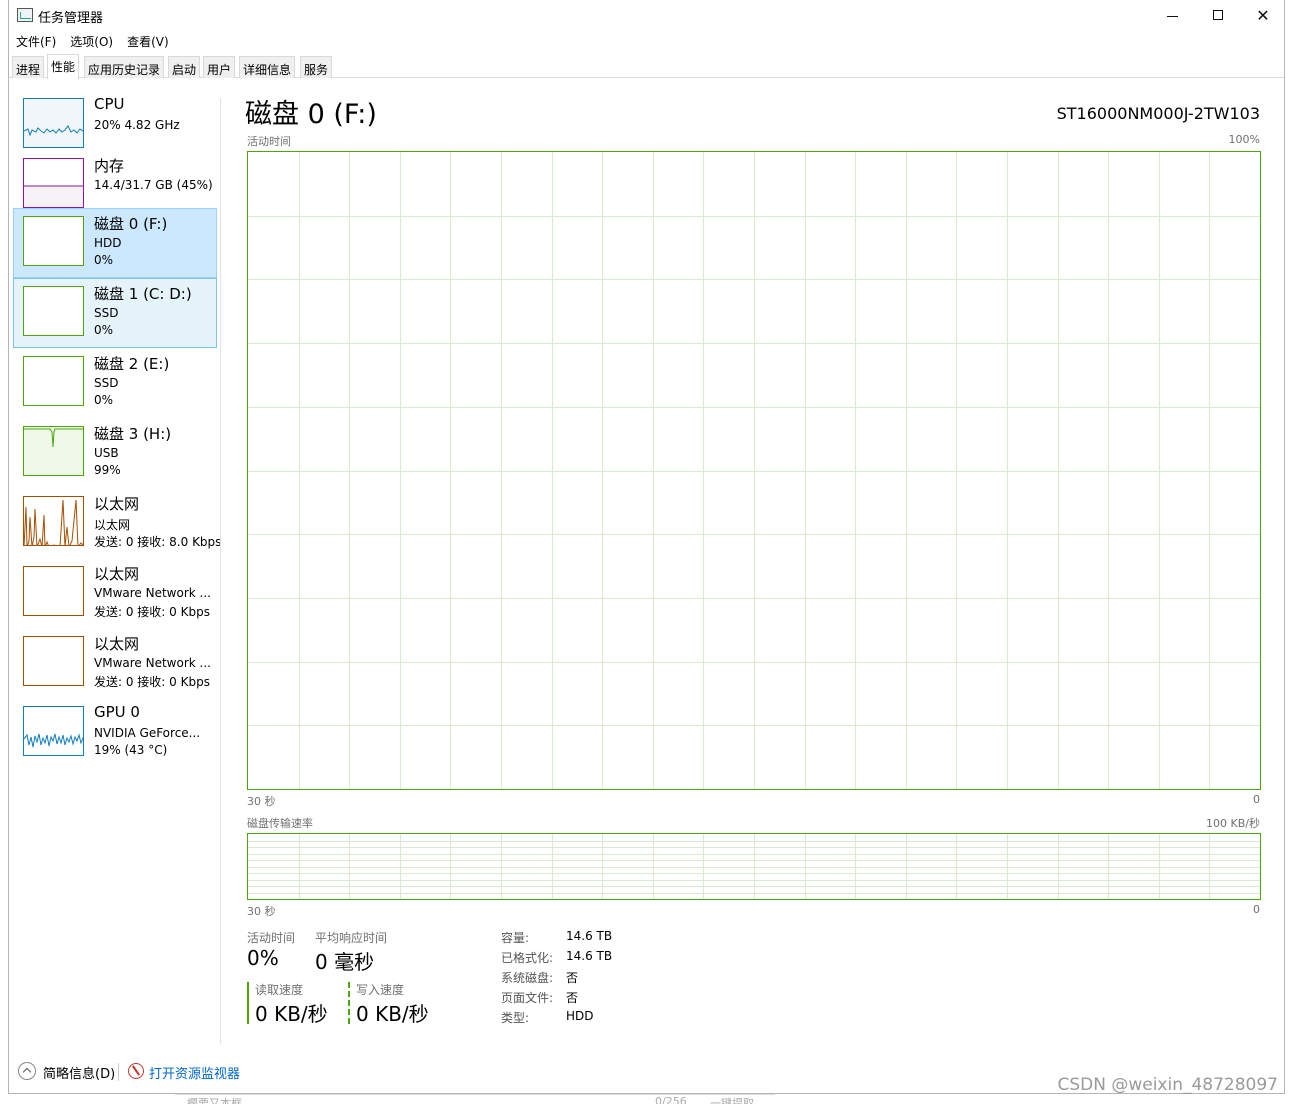  What do you see at coordinates (1233, 823) in the screenshot?
I see `transfer-rate-chart-max: 100 KB/秒` at bounding box center [1233, 823].